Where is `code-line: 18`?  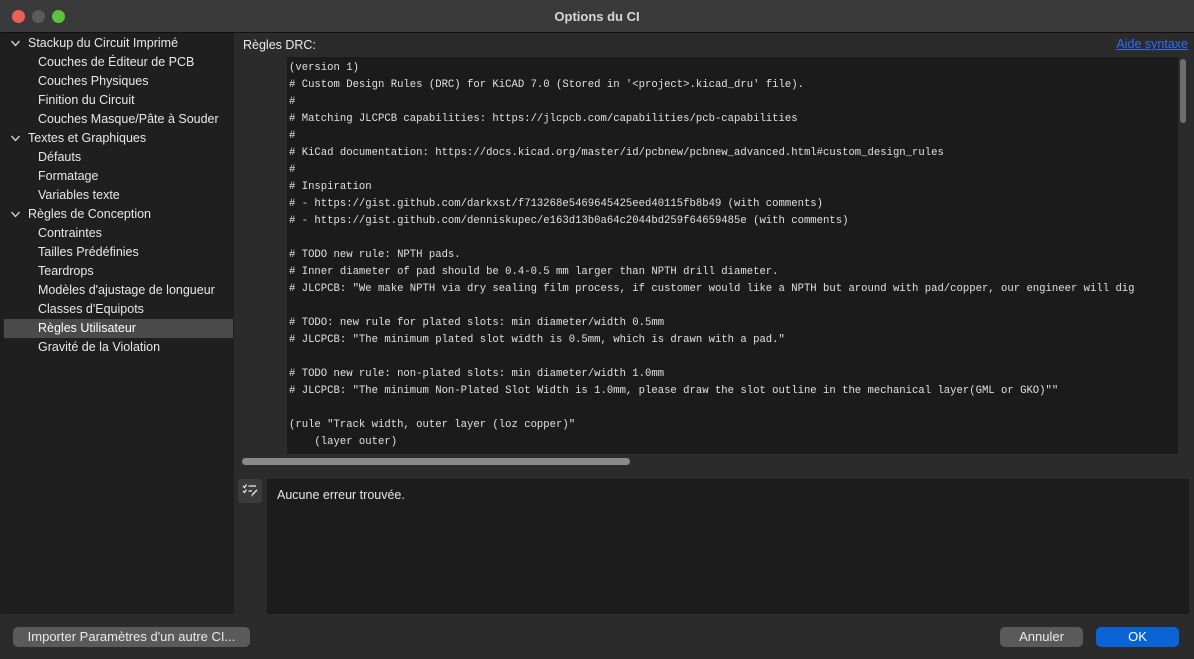
code-line: 18 is located at coordinates (732, 357).